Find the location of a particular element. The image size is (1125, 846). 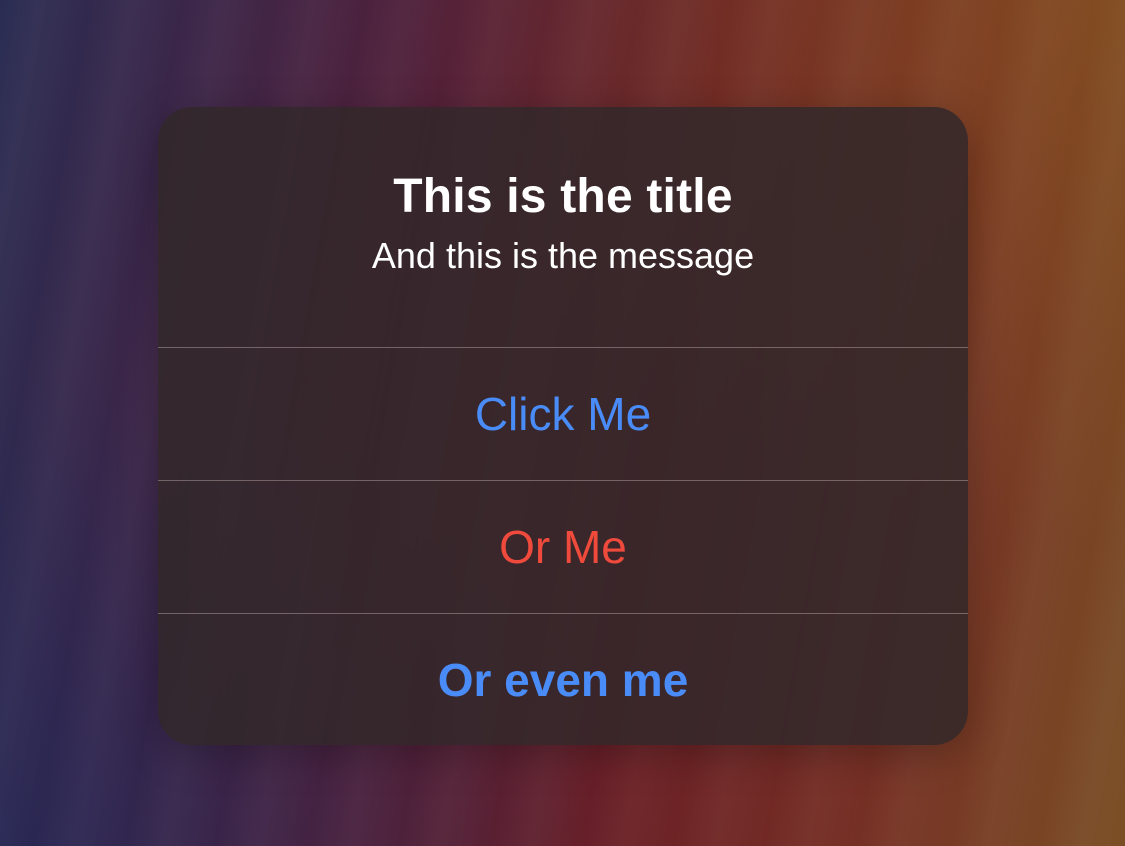

alert-message: And this is the message is located at coordinates (563, 255).